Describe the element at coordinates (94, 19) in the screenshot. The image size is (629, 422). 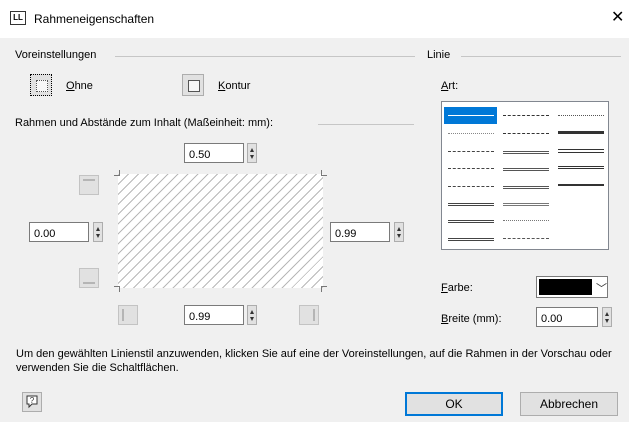
I see `window-title: Rahmeneigenschaften` at that location.